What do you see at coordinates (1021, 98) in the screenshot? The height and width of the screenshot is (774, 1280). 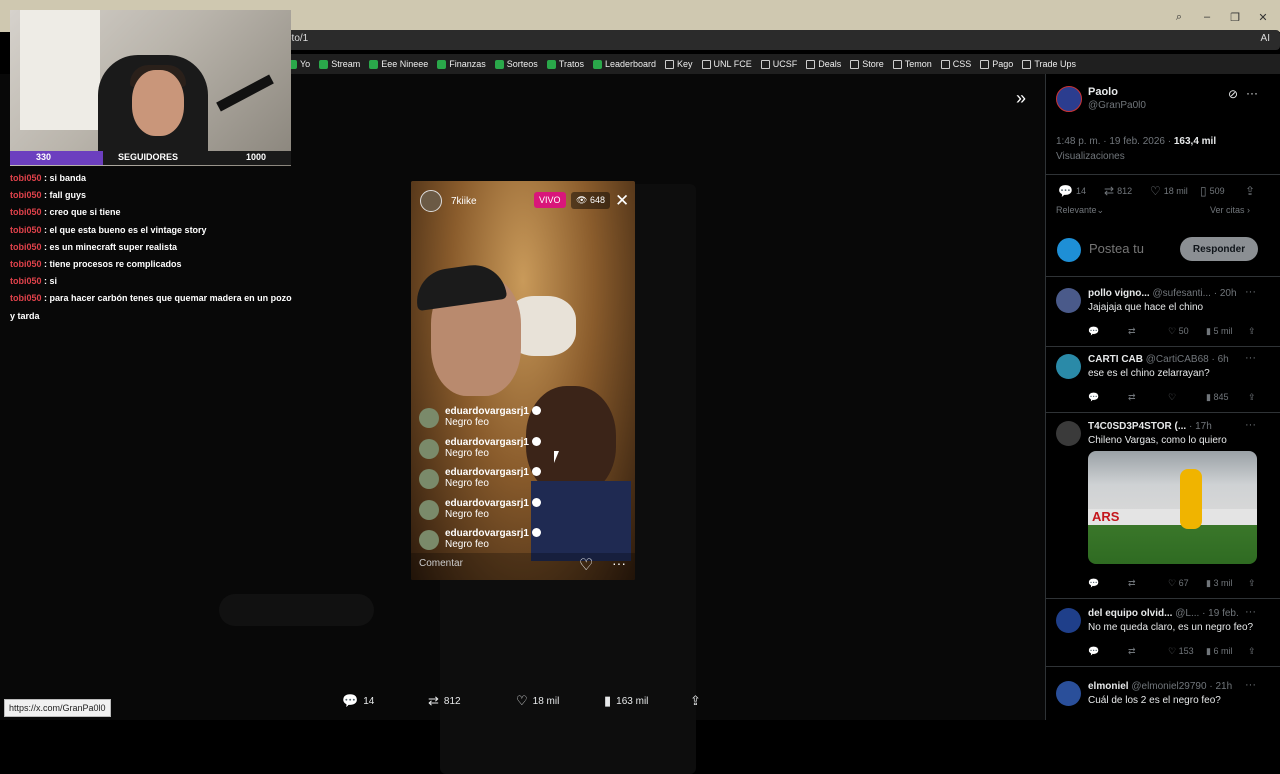 I see `collapse-panel-icon: »` at bounding box center [1021, 98].